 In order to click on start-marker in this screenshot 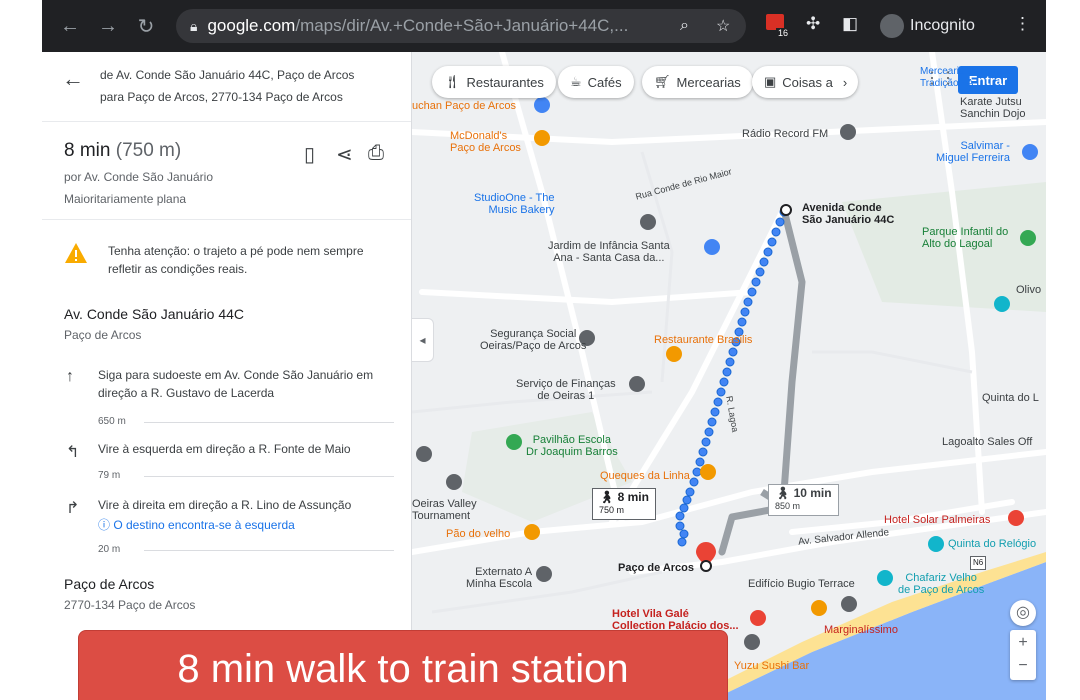, I will do `click(786, 210)`.